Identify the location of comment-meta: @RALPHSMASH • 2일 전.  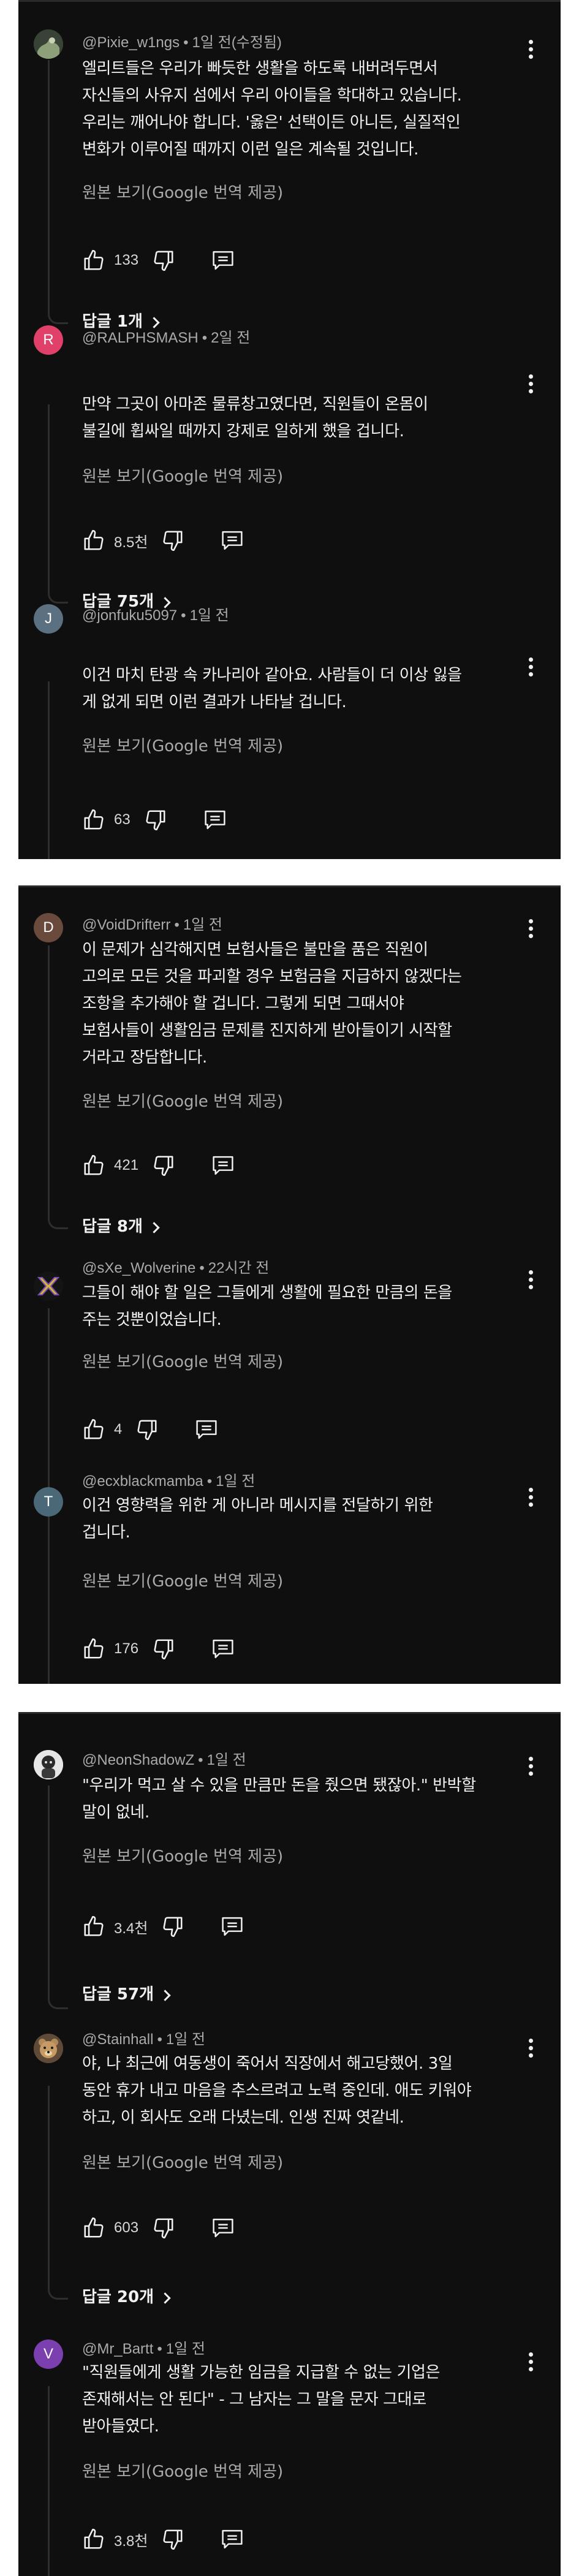
(297, 338).